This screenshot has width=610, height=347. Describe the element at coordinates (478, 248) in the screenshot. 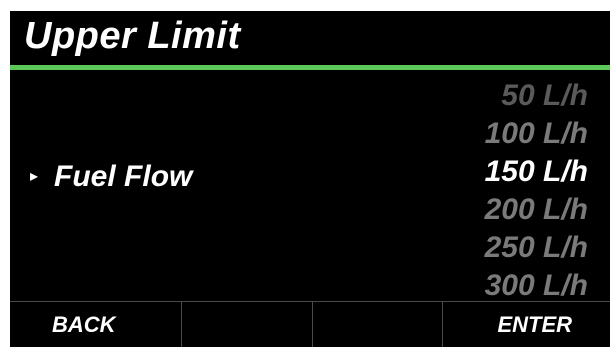

I see `value-option: 250 L/h` at that location.